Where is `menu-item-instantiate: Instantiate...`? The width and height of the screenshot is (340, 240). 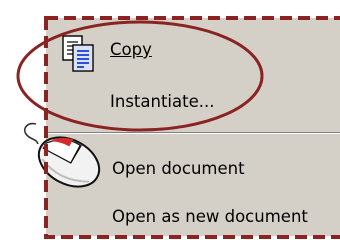 menu-item-instantiate: Instantiate... is located at coordinates (162, 102).